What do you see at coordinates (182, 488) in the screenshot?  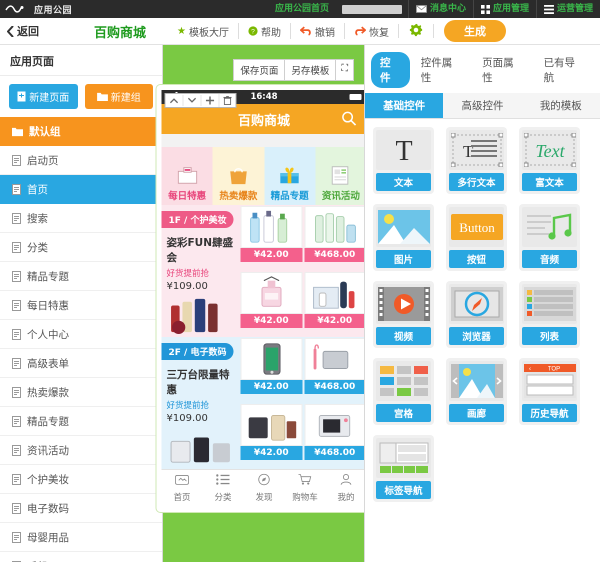 I see `bottom-nav-item-0: 首页` at bounding box center [182, 488].